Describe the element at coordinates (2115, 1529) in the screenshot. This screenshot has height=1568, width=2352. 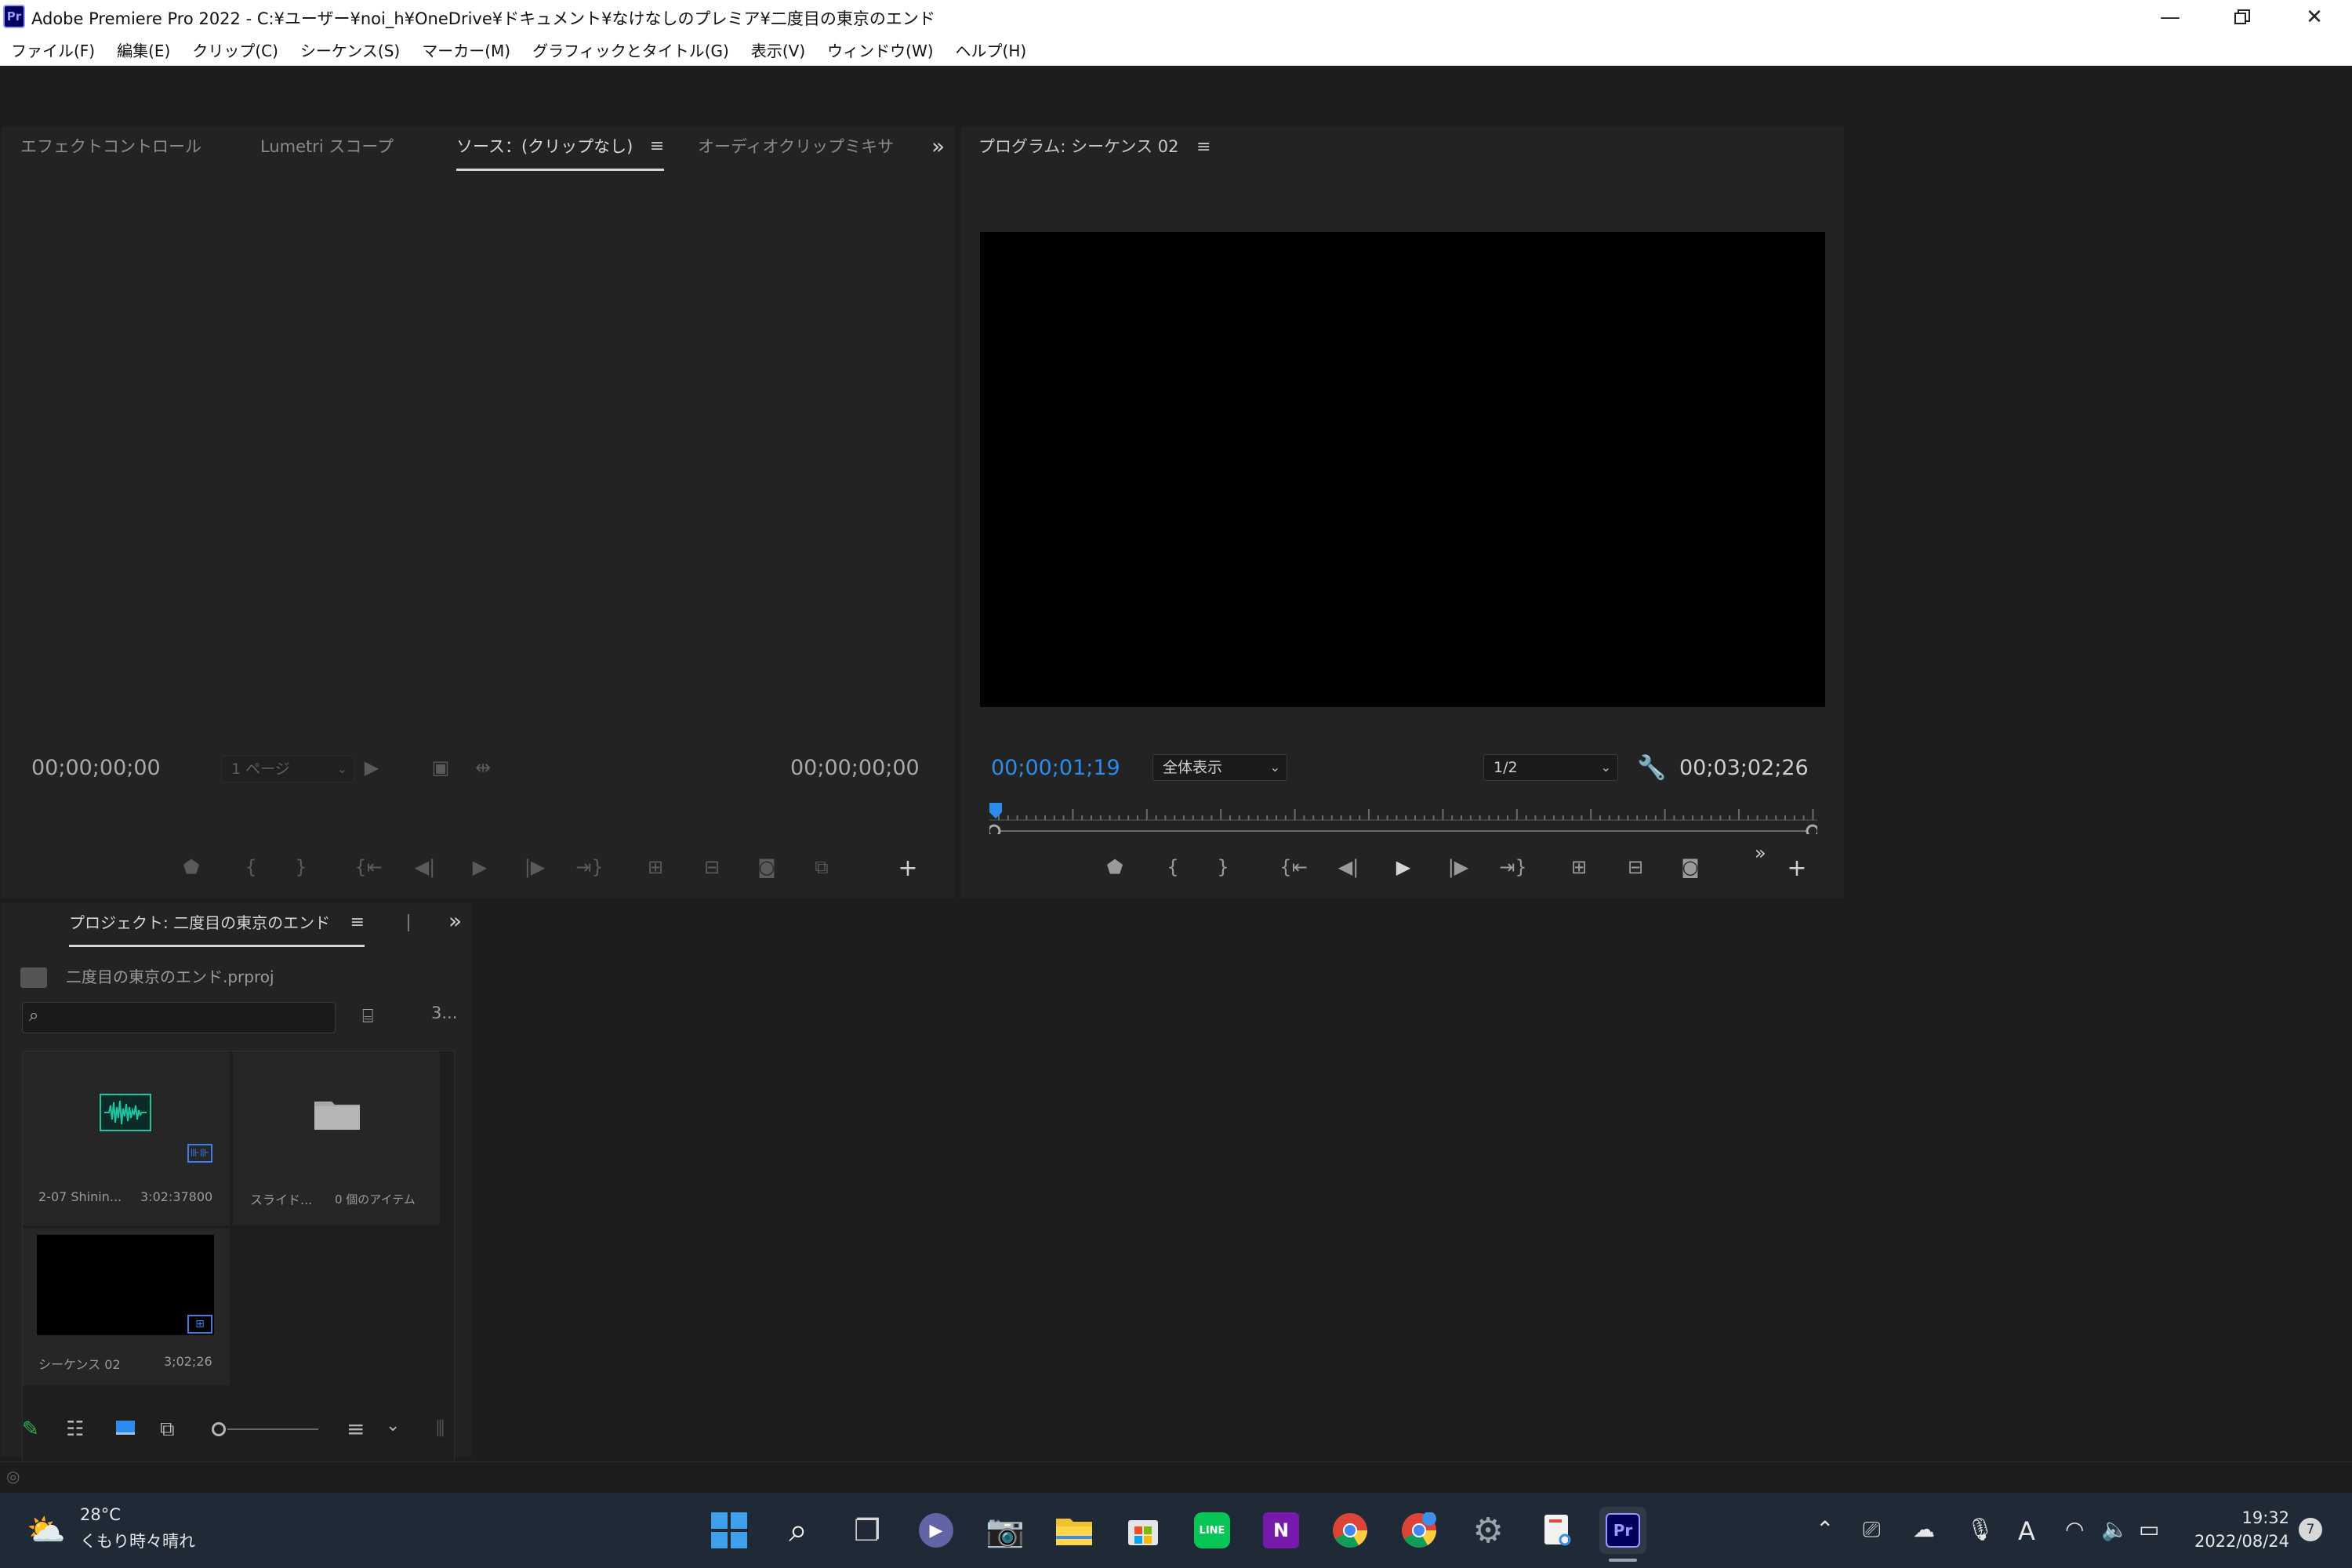
I see `volume-icon: 🔈` at that location.